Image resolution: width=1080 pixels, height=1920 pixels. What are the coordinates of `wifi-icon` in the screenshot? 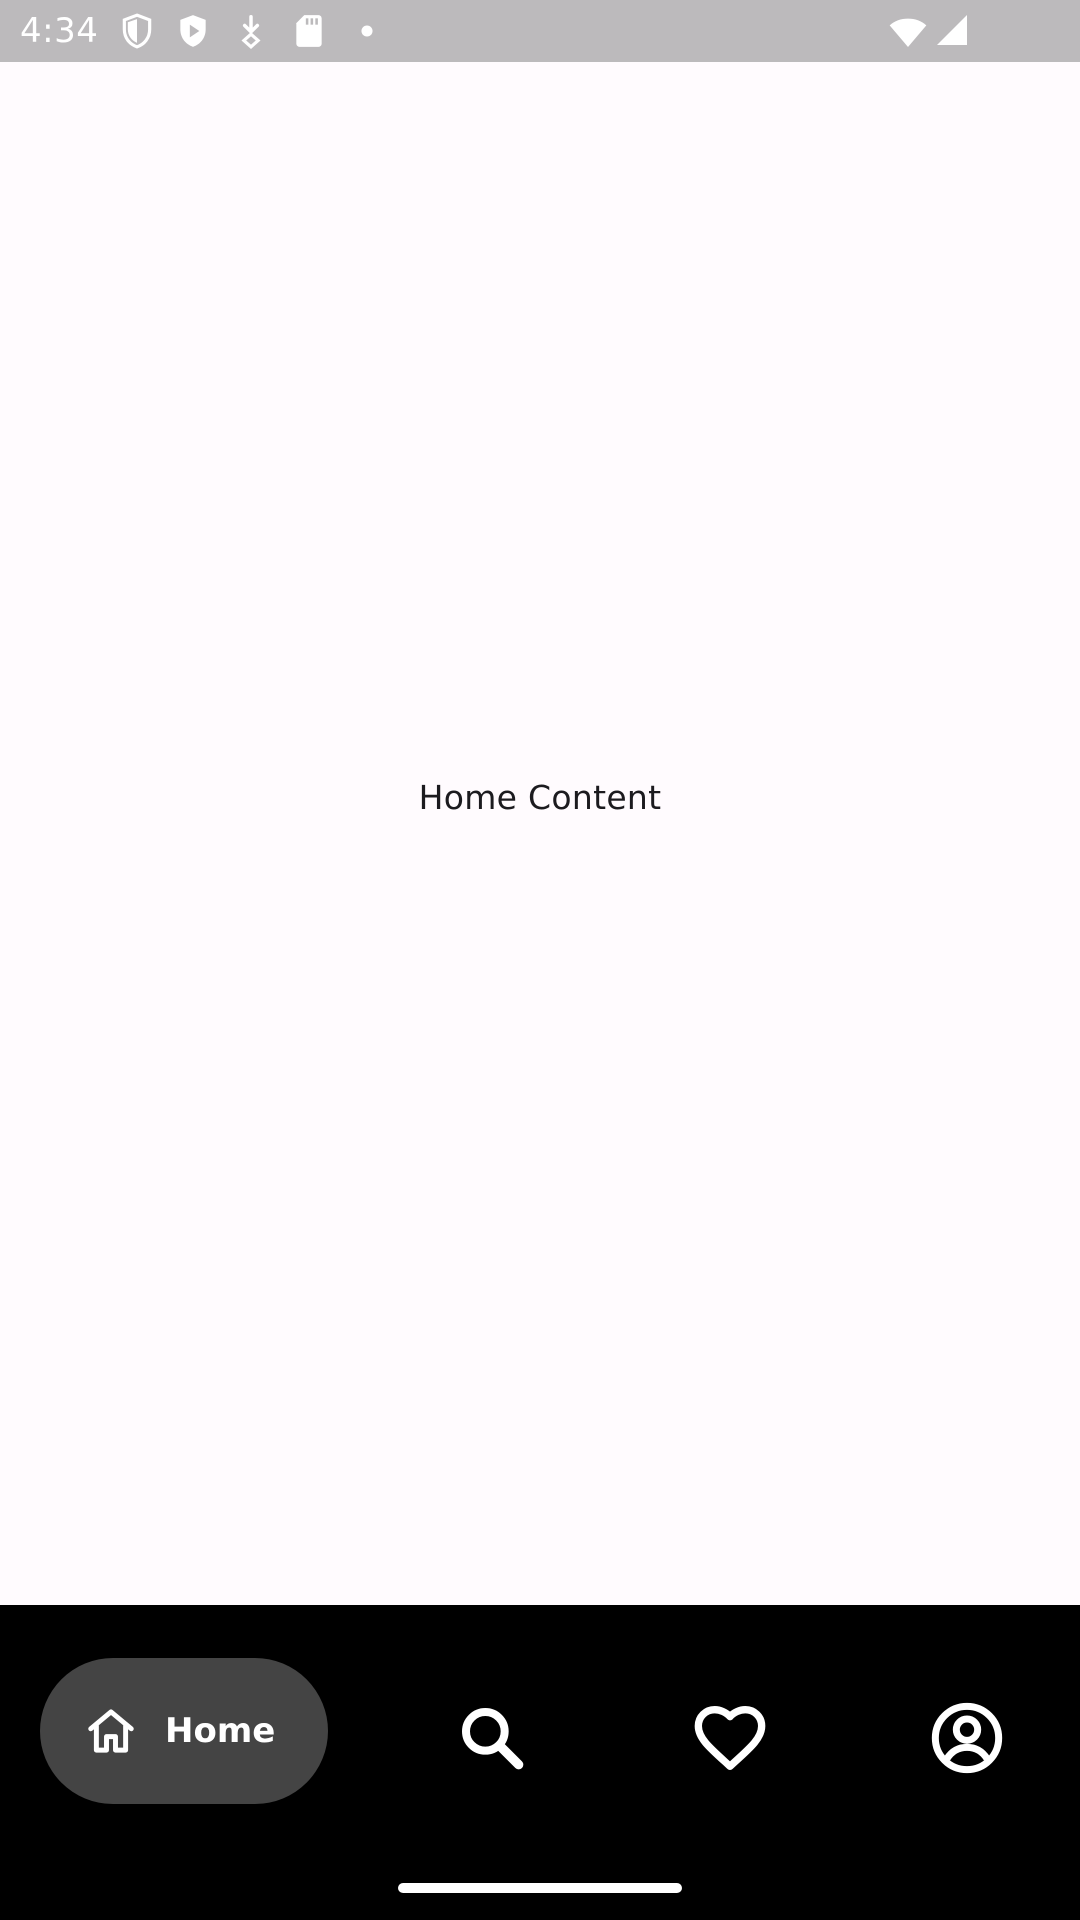 It's located at (908, 32).